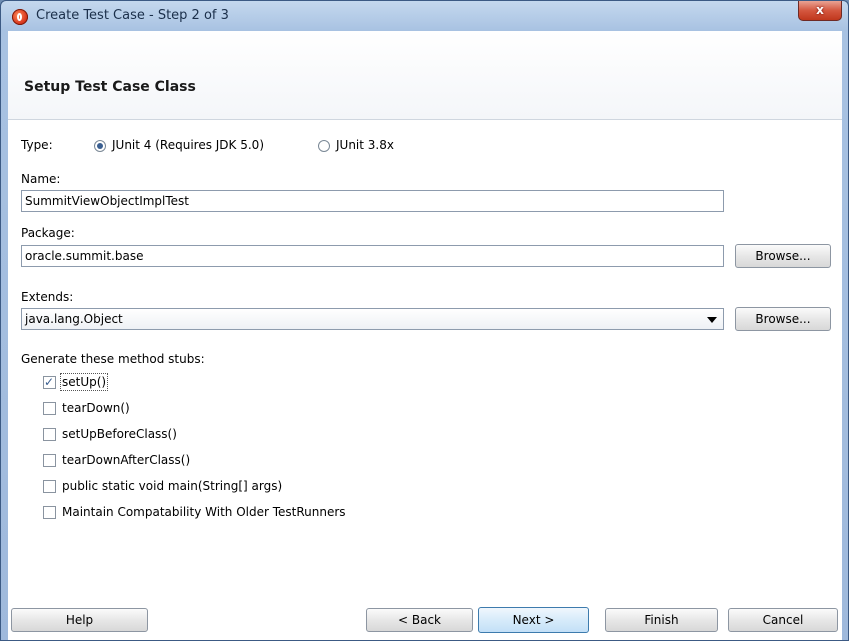 The width and height of the screenshot is (849, 641). Describe the element at coordinates (79, 620) in the screenshot. I see `help-button: Help` at that location.